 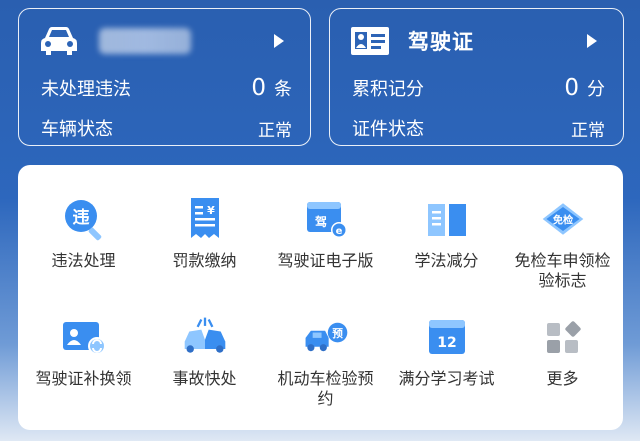 I want to click on blurred-plate-number, so click(x=145, y=41).